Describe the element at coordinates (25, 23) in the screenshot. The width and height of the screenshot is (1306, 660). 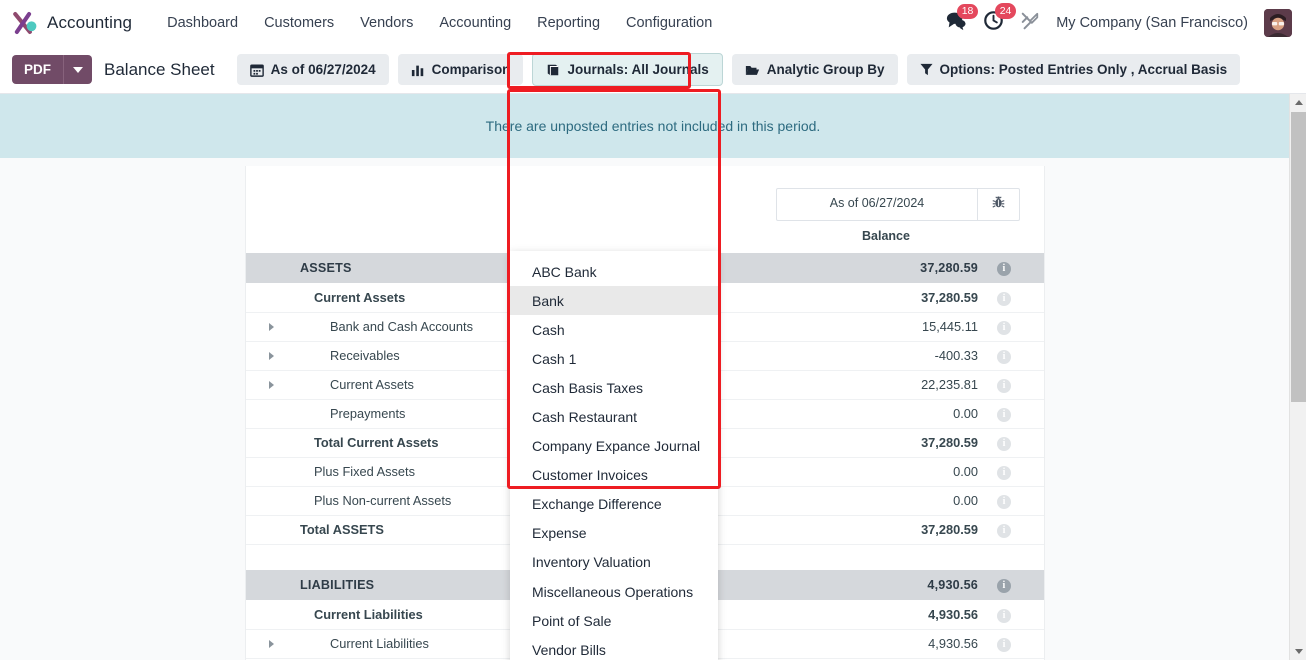
I see `odoo-logo-icon` at that location.